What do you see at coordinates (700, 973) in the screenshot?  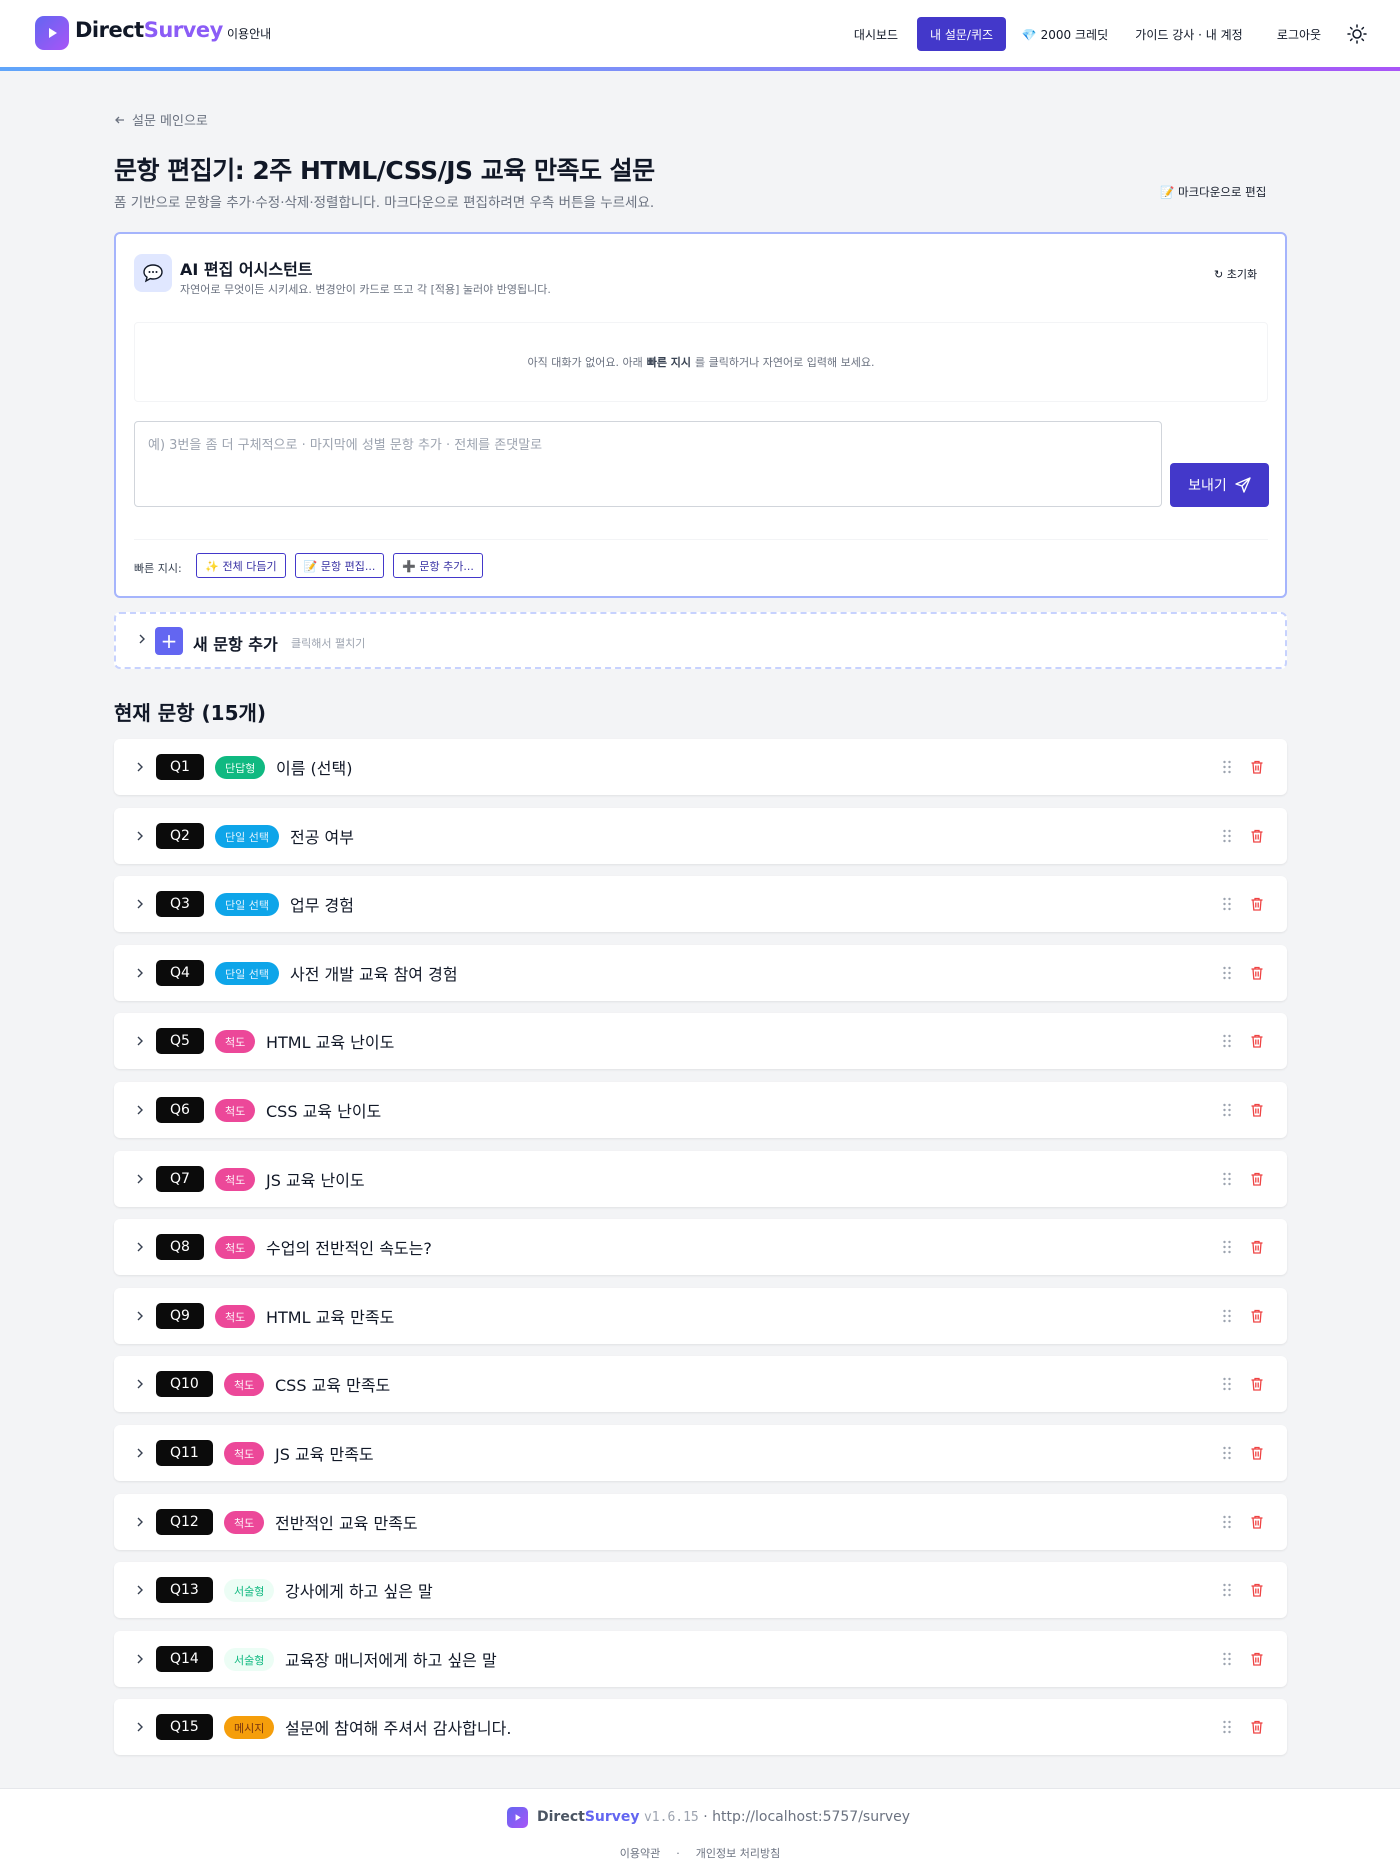 I see `question-row: Q4 단일 선택 사전 개발 교육 참여 경험` at bounding box center [700, 973].